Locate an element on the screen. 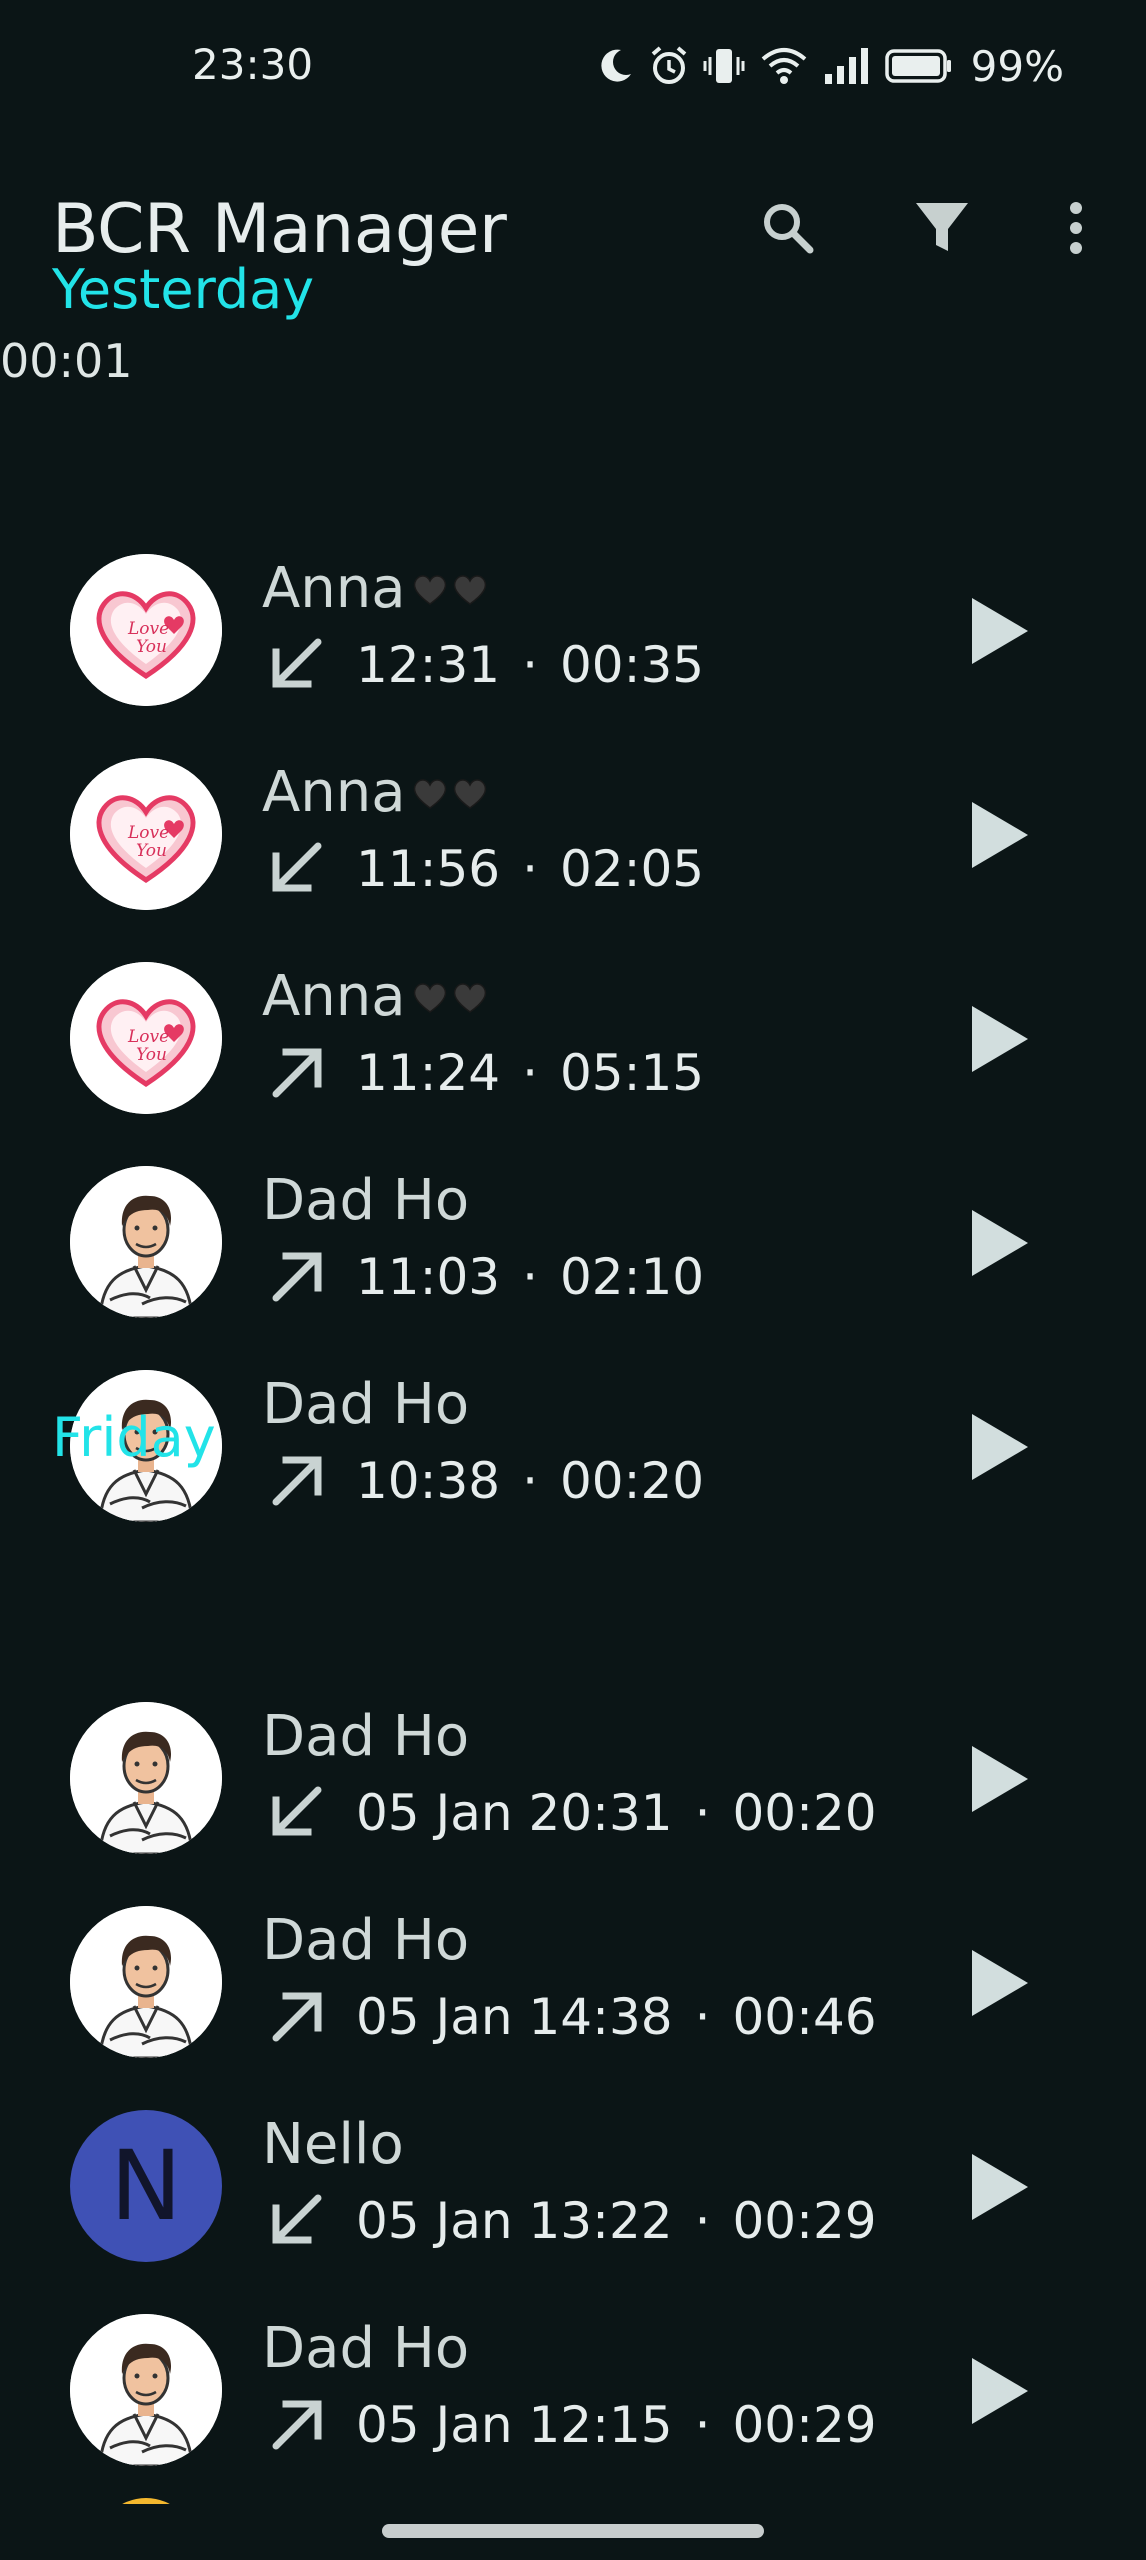 The height and width of the screenshot is (2560, 1146). call-duration: 00:46 is located at coordinates (804, 2017).